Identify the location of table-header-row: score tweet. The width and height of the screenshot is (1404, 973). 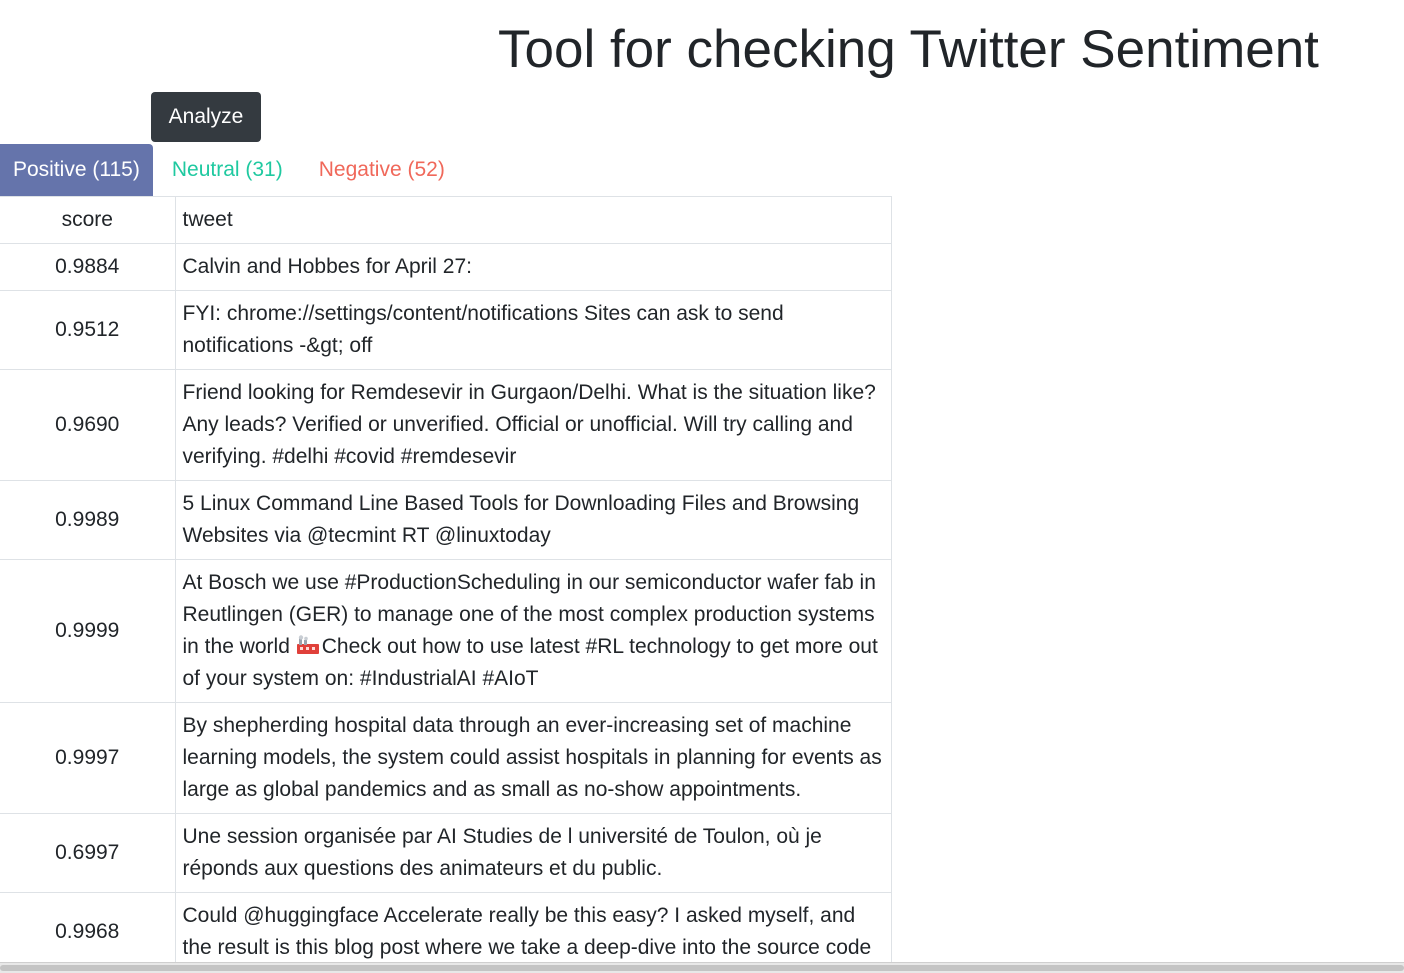
(446, 220).